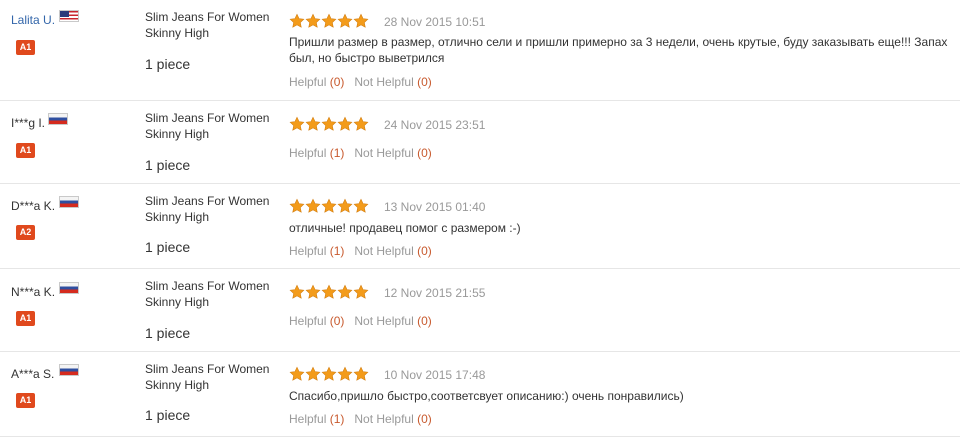  What do you see at coordinates (25, 232) in the screenshot?
I see `buyer-level-badge: A2` at bounding box center [25, 232].